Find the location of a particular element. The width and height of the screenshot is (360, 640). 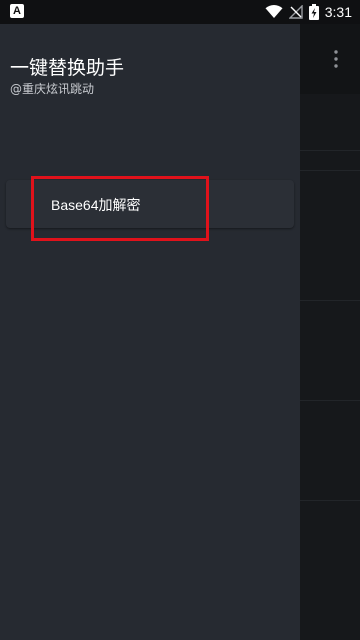

background-toolbar is located at coordinates (330, 59).